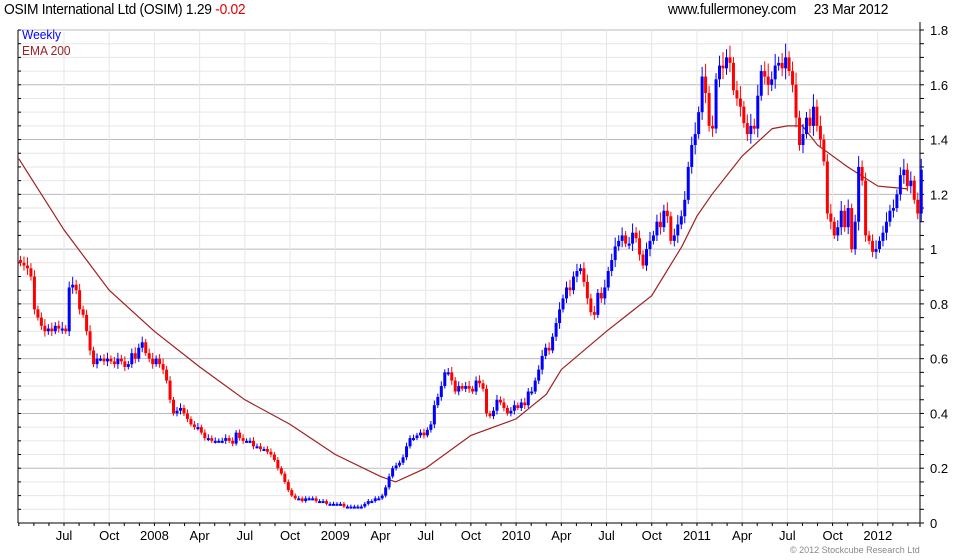 This screenshot has height=560, width=980. I want to click on x-tick-label: Jul, so click(425, 535).